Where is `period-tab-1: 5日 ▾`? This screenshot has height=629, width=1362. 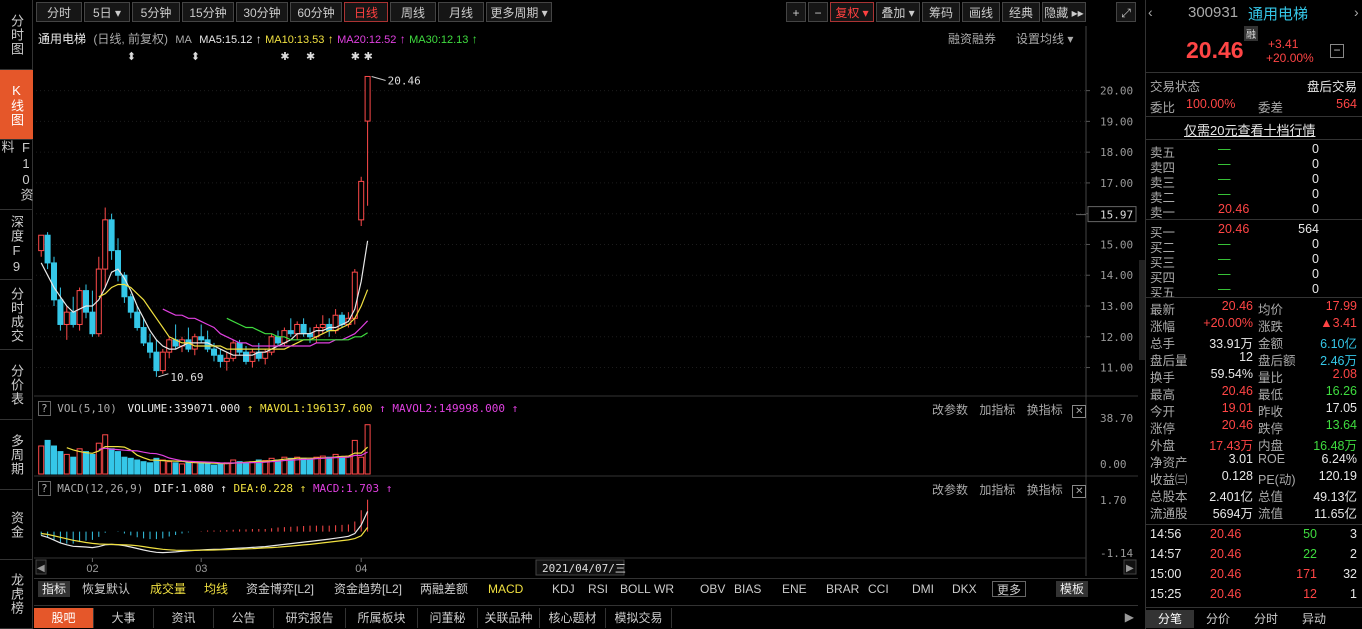 period-tab-1: 5日 ▾ is located at coordinates (107, 12).